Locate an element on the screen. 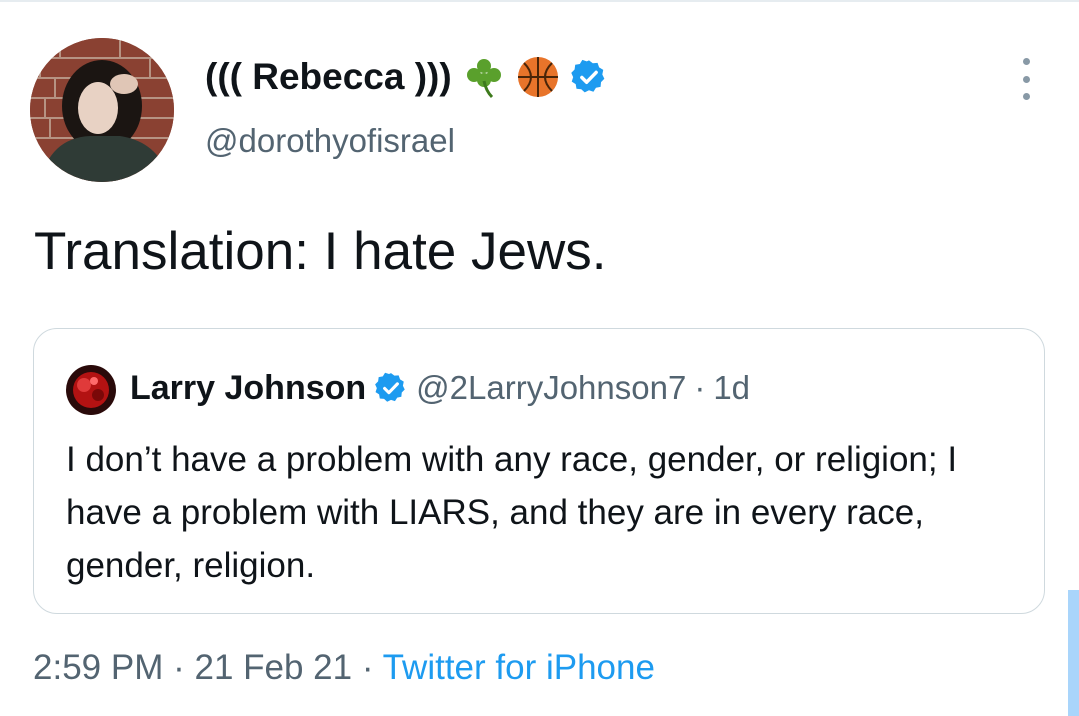 The image size is (1079, 716). author-avatar is located at coordinates (102, 110).